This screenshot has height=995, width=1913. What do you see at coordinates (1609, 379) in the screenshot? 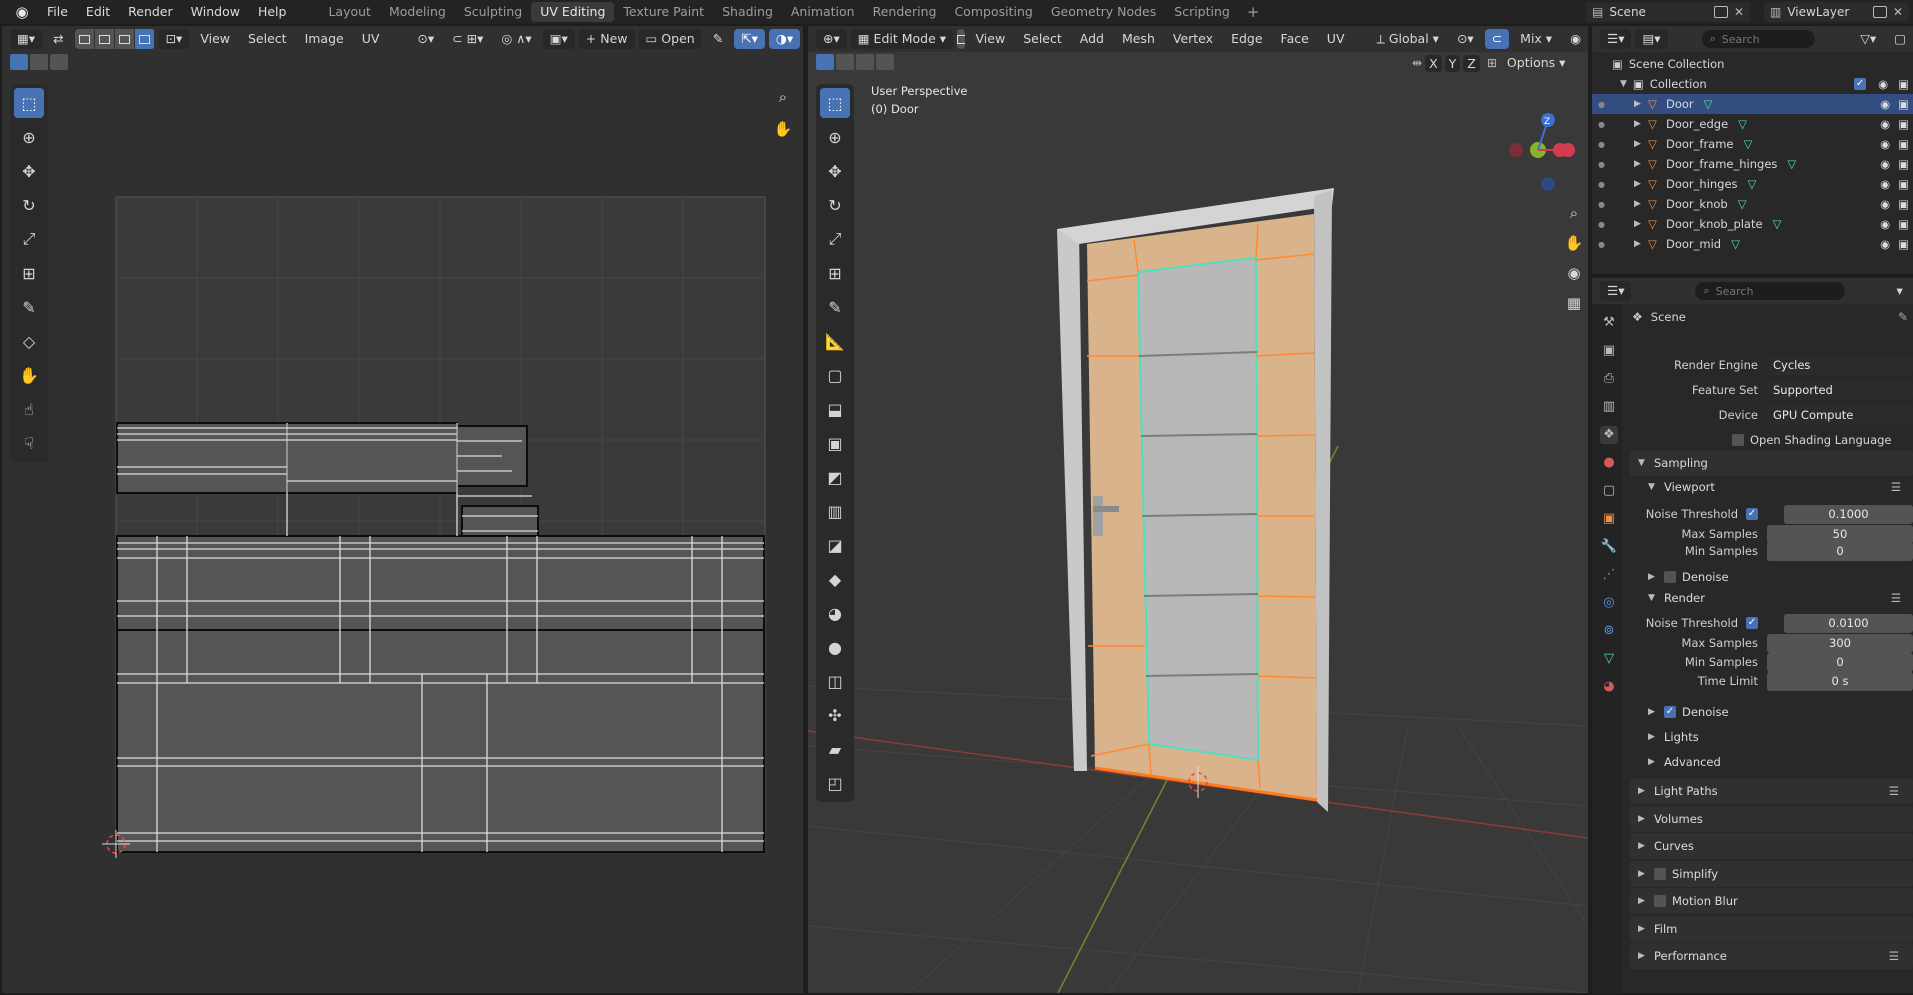
I see `output-tab-icon: ⎙` at bounding box center [1609, 379].